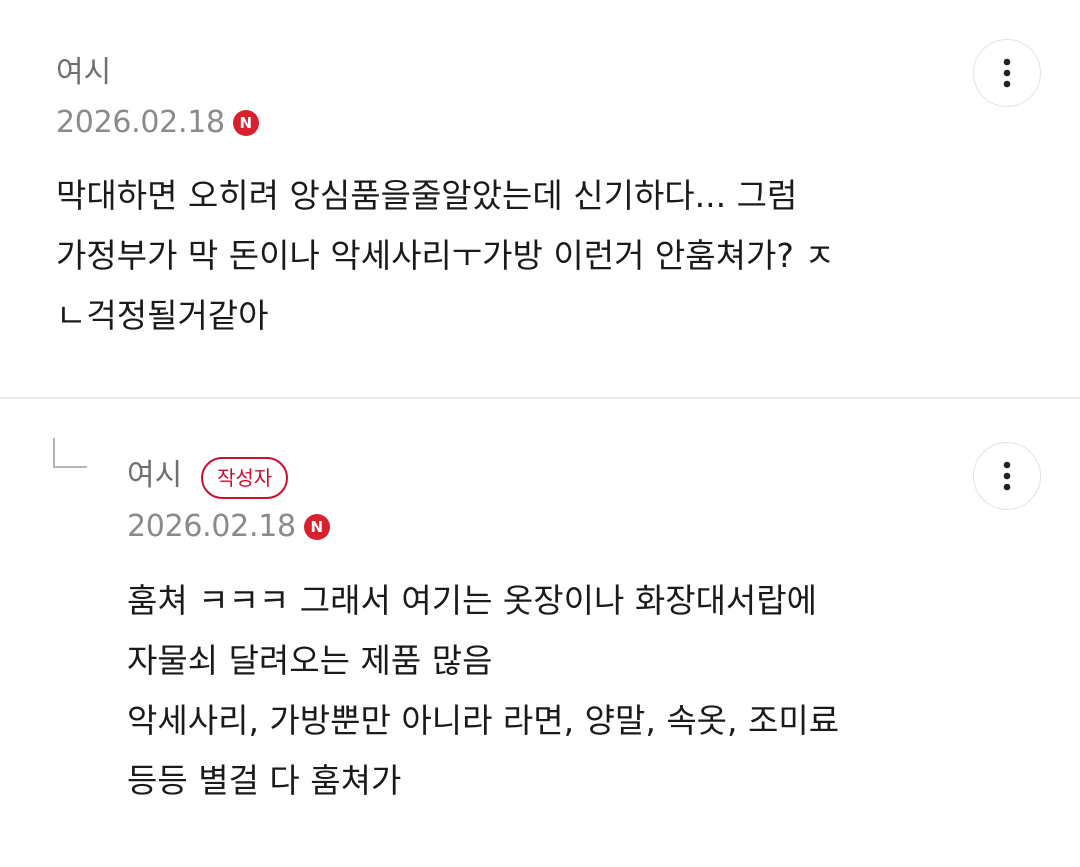 Image resolution: width=1080 pixels, height=867 pixels. I want to click on author-badge: 작성자, so click(245, 478).